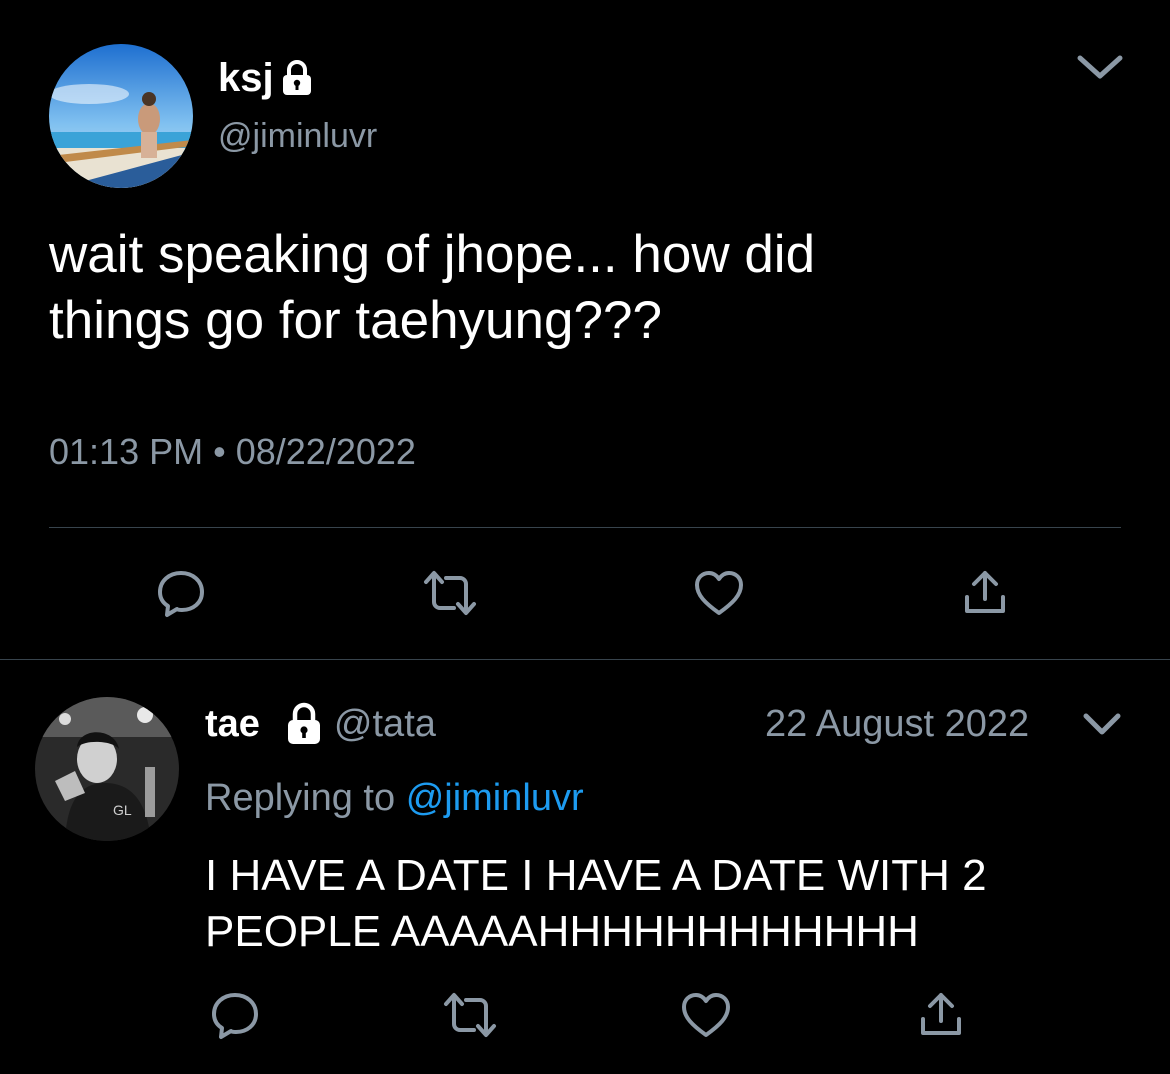 The width and height of the screenshot is (1170, 1074). What do you see at coordinates (596, 875) in the screenshot?
I see `tweet-text-line: I HAVE A DATE I HAVE A DATE WITH 2` at bounding box center [596, 875].